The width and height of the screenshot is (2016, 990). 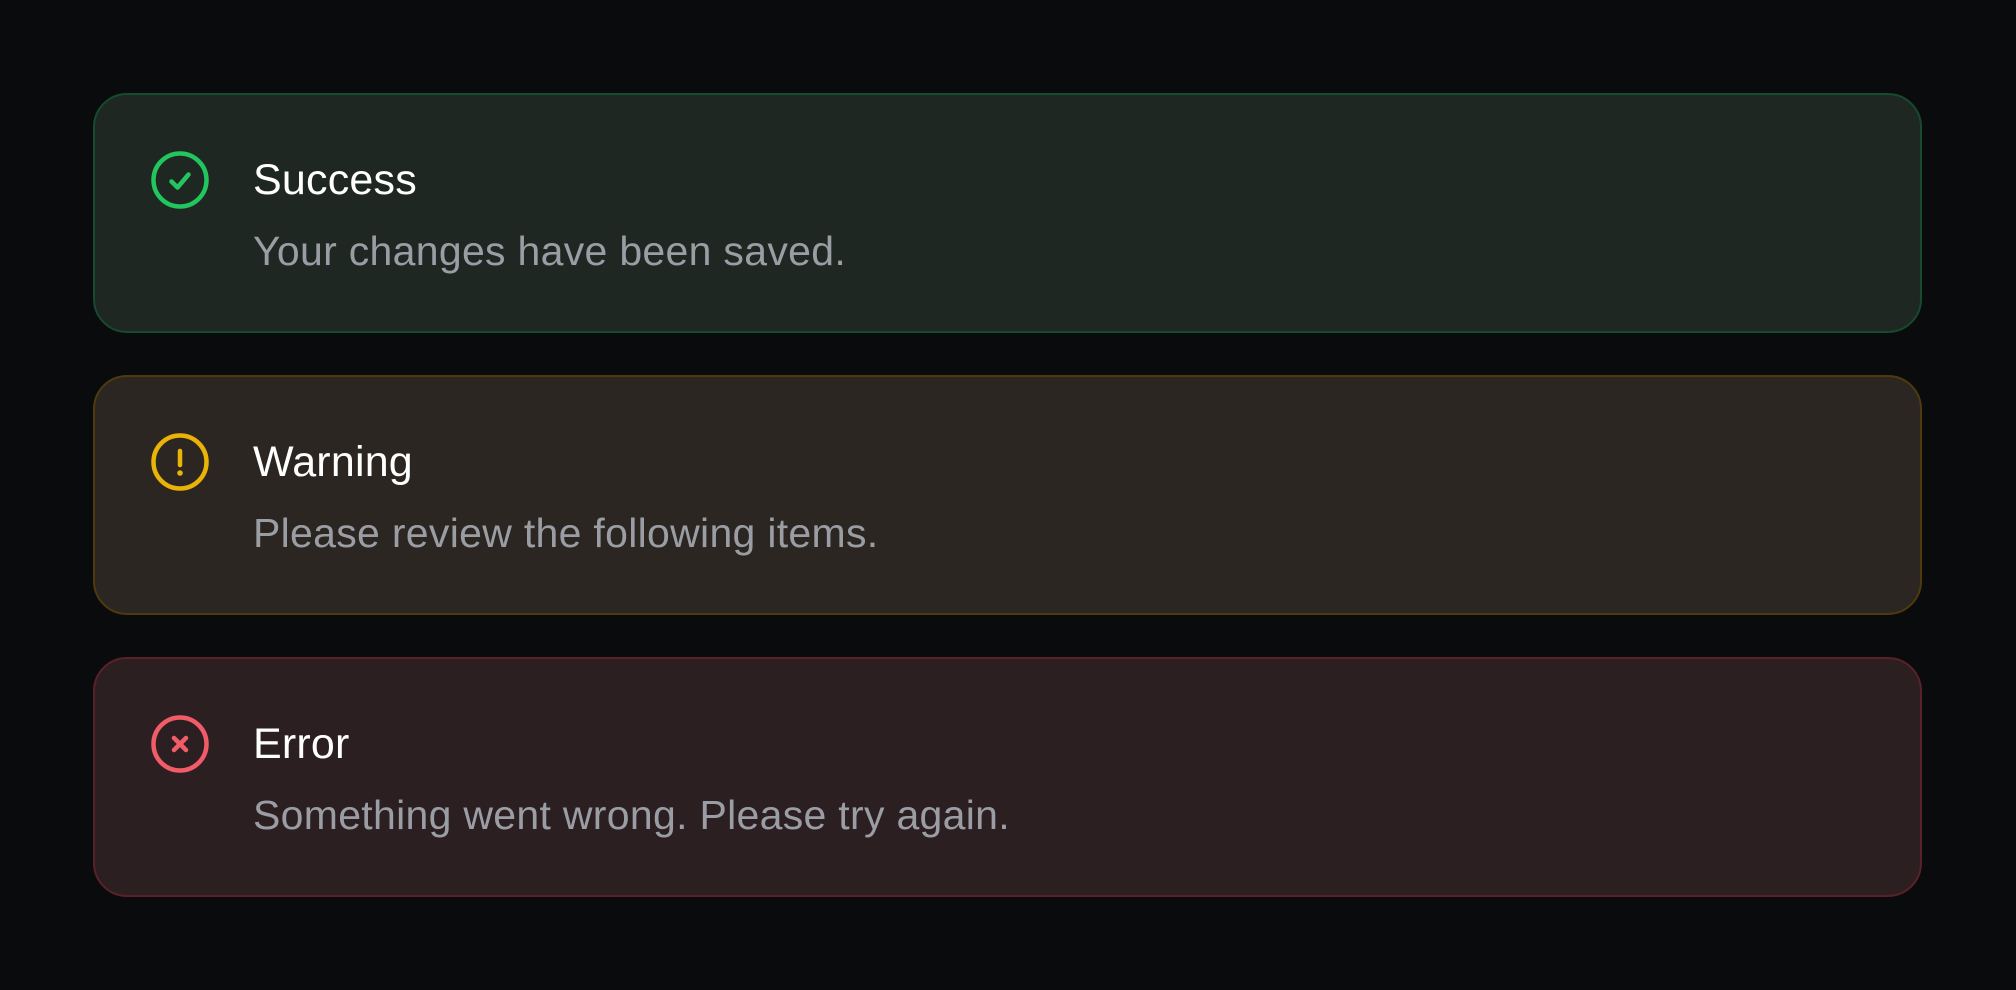 I want to click on alert-message: Please review the following items., so click(x=566, y=533).